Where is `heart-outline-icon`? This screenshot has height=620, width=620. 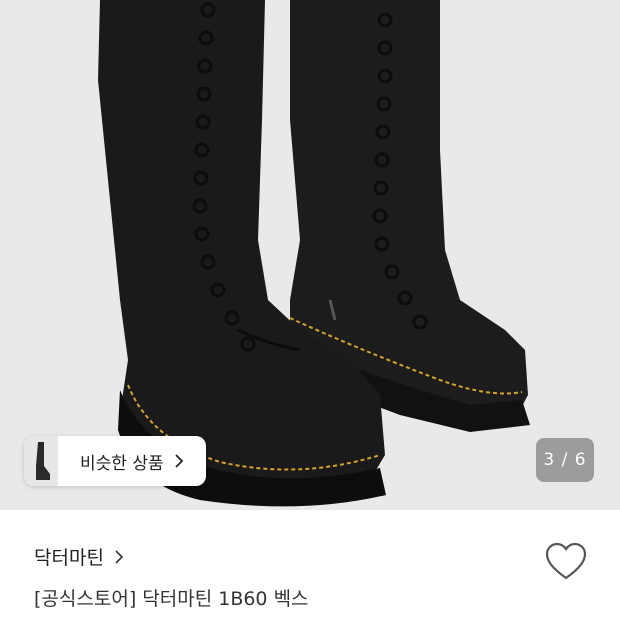 heart-outline-icon is located at coordinates (566, 561).